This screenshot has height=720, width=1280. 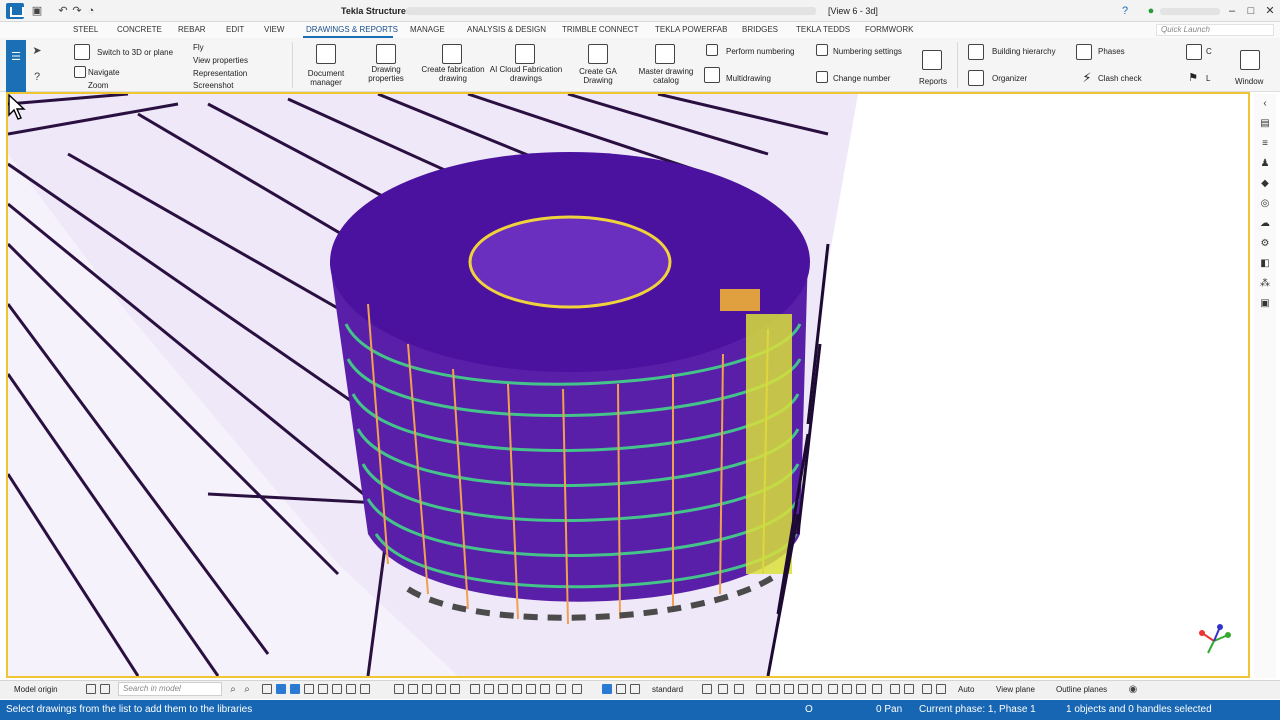 I want to click on standard-dropdown: standard, so click(x=667, y=689).